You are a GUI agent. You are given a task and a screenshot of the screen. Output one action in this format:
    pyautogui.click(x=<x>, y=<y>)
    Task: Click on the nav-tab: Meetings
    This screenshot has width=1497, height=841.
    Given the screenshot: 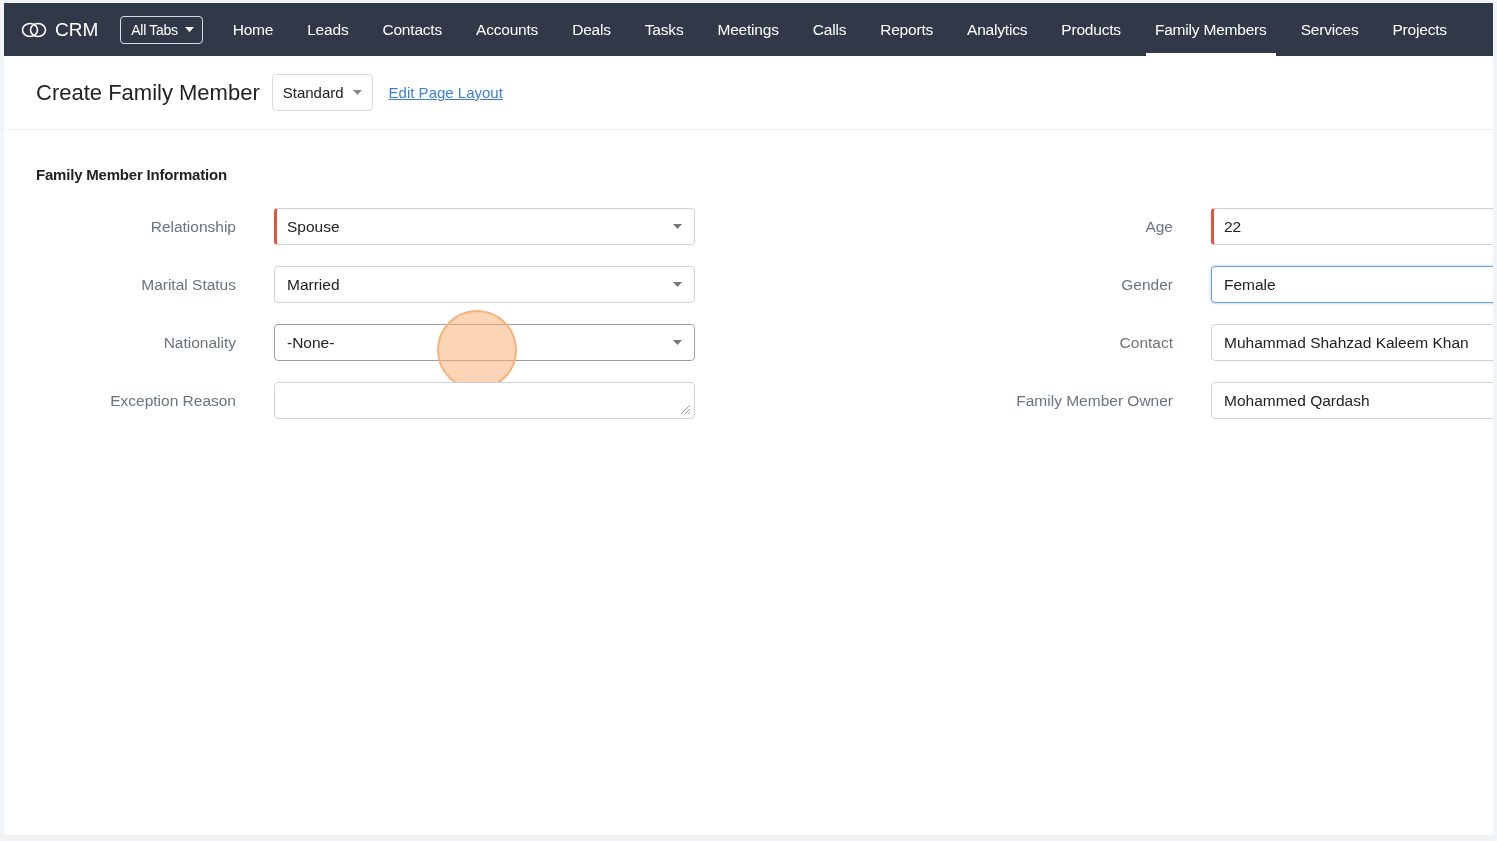 What is the action you would take?
    pyautogui.click(x=748, y=29)
    